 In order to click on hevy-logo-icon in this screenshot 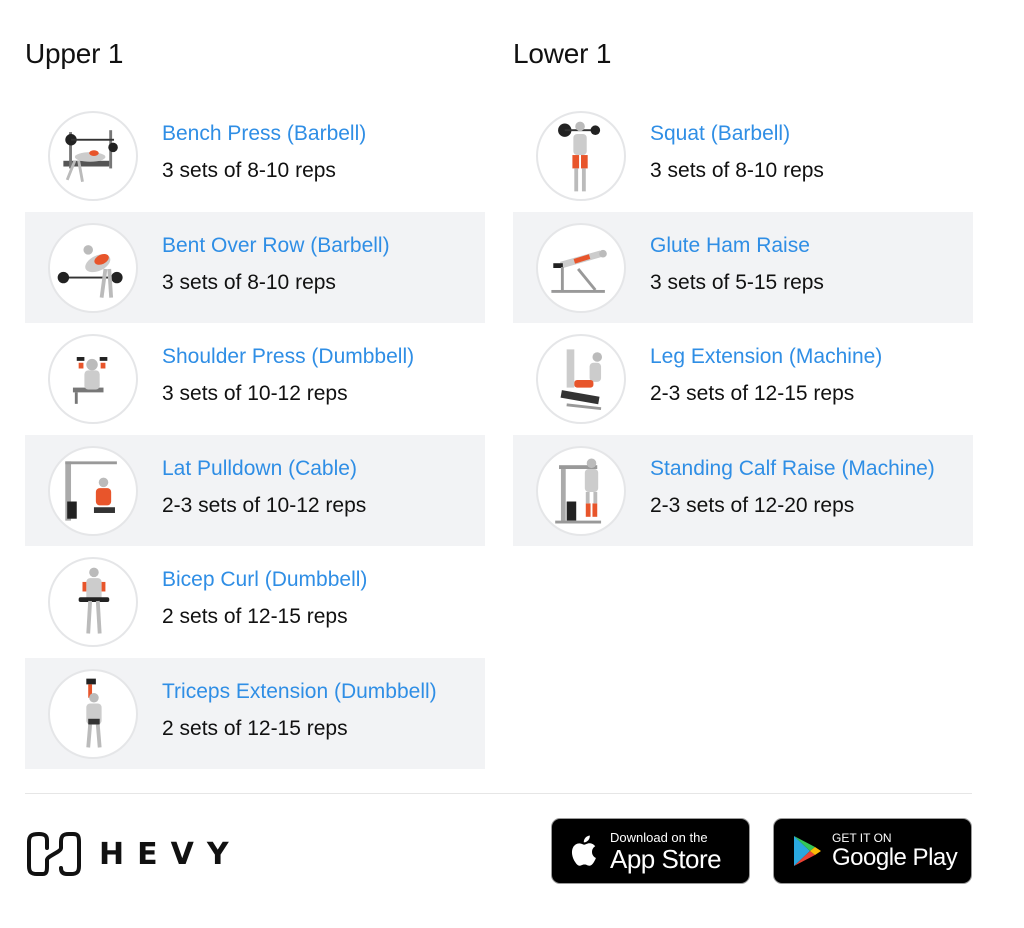, I will do `click(54, 854)`.